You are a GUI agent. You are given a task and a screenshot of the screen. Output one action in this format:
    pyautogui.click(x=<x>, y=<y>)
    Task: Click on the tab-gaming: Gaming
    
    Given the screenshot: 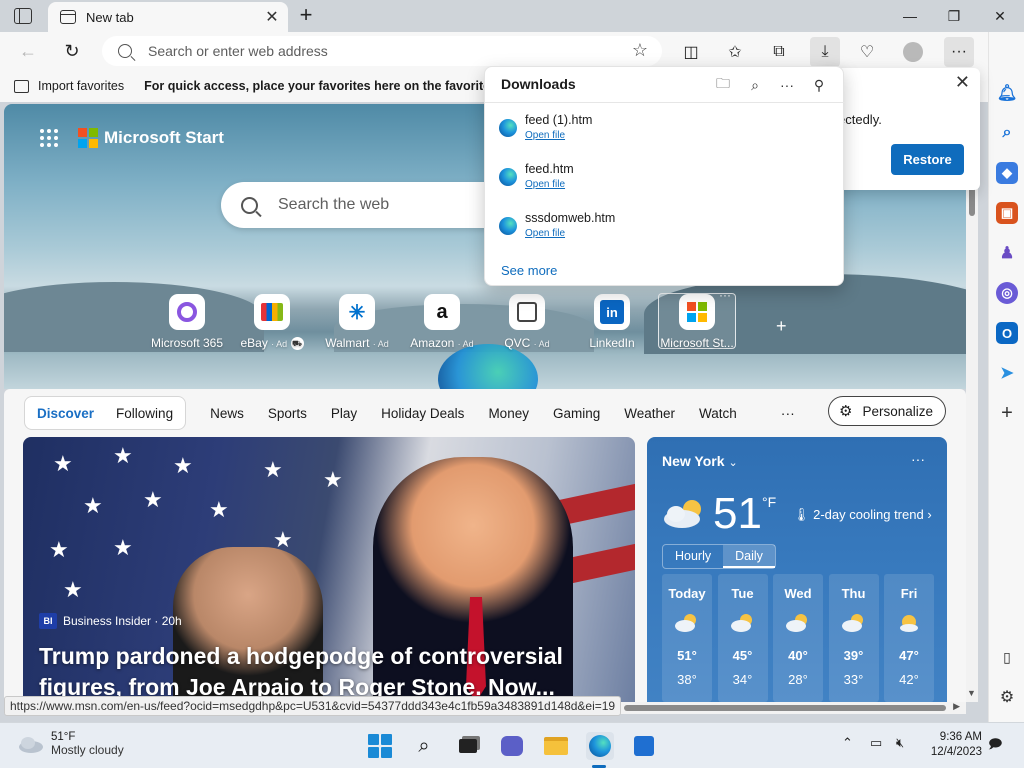 What is the action you would take?
    pyautogui.click(x=576, y=413)
    